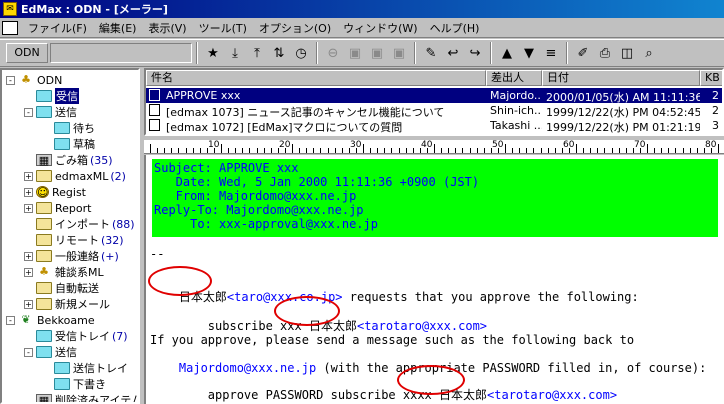 This screenshot has width=724, height=404. I want to click on folder-item: + ♣ 雑談系ML, so click(64, 272).